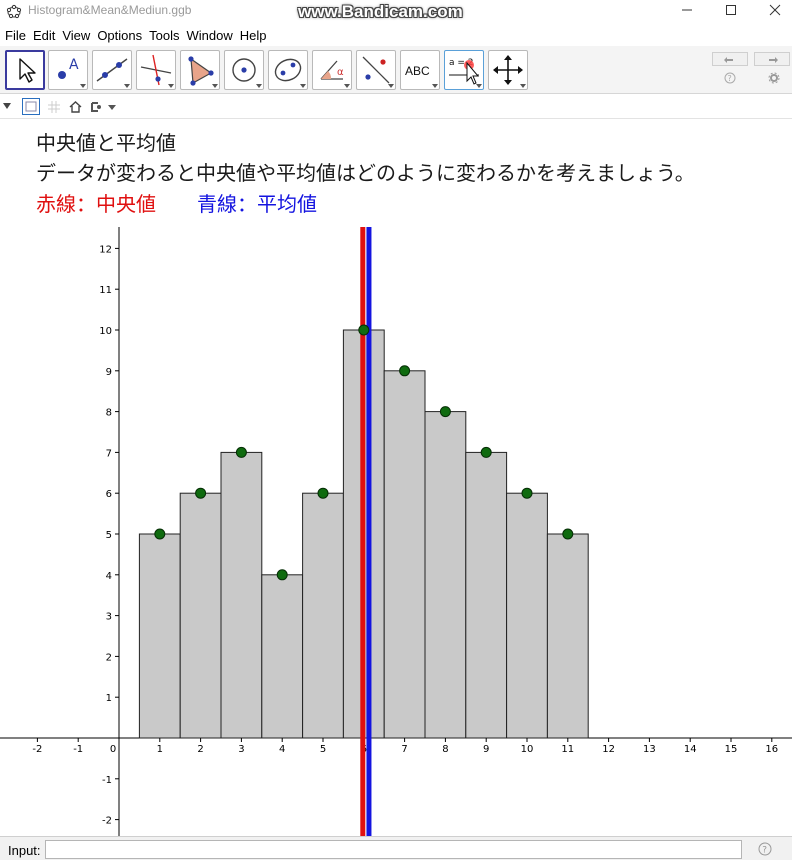 The height and width of the screenshot is (860, 792). Describe the element at coordinates (282, 749) in the screenshot. I see `x-tick-label: 4` at that location.